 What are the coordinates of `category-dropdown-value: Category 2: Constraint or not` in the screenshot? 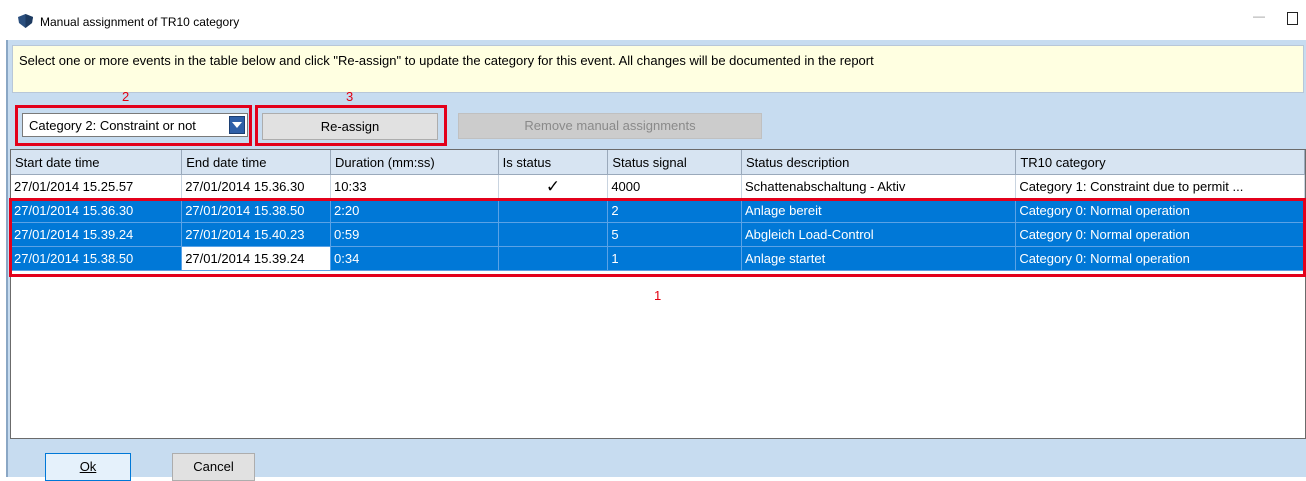 It's located at (112, 125).